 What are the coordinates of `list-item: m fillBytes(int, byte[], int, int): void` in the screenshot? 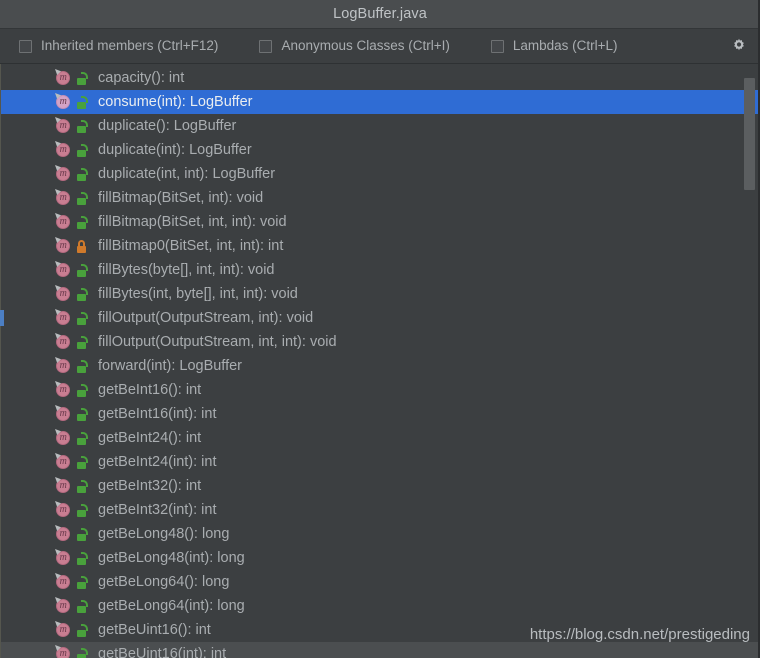 It's located at (380, 294).